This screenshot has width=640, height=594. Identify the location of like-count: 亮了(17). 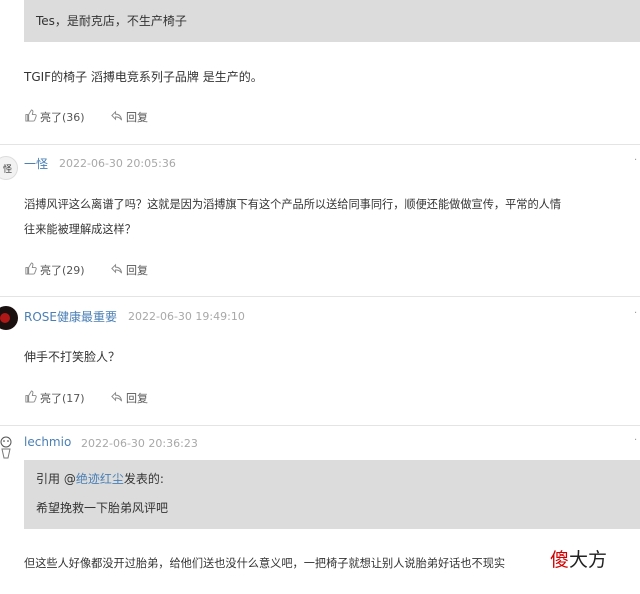
(62, 398).